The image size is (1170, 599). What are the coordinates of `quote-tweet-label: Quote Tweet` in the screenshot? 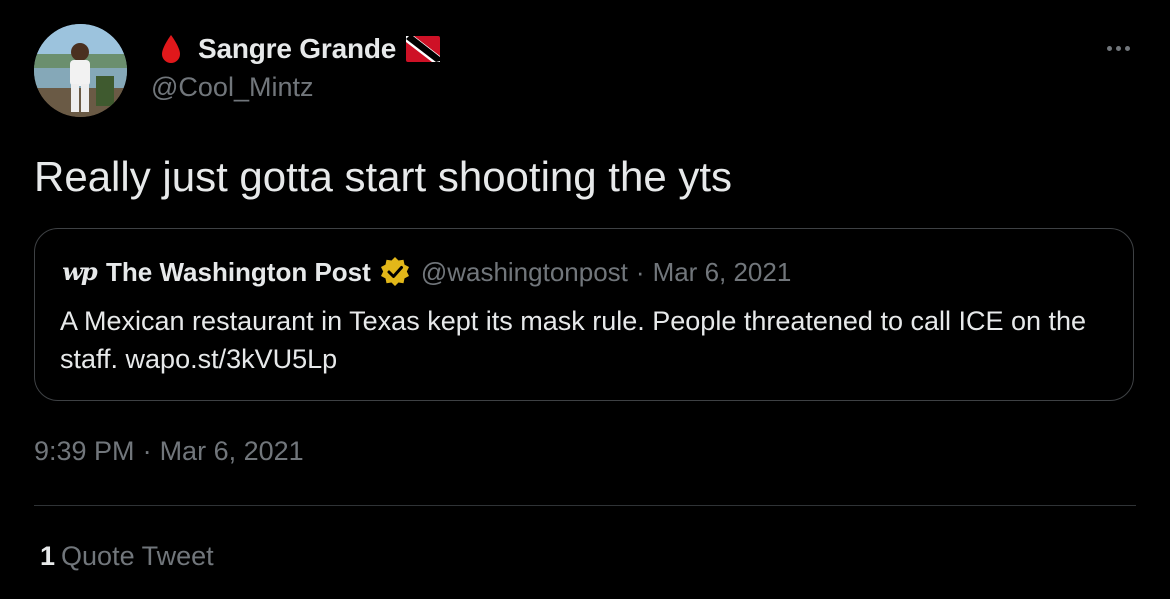 It's located at (137, 556).